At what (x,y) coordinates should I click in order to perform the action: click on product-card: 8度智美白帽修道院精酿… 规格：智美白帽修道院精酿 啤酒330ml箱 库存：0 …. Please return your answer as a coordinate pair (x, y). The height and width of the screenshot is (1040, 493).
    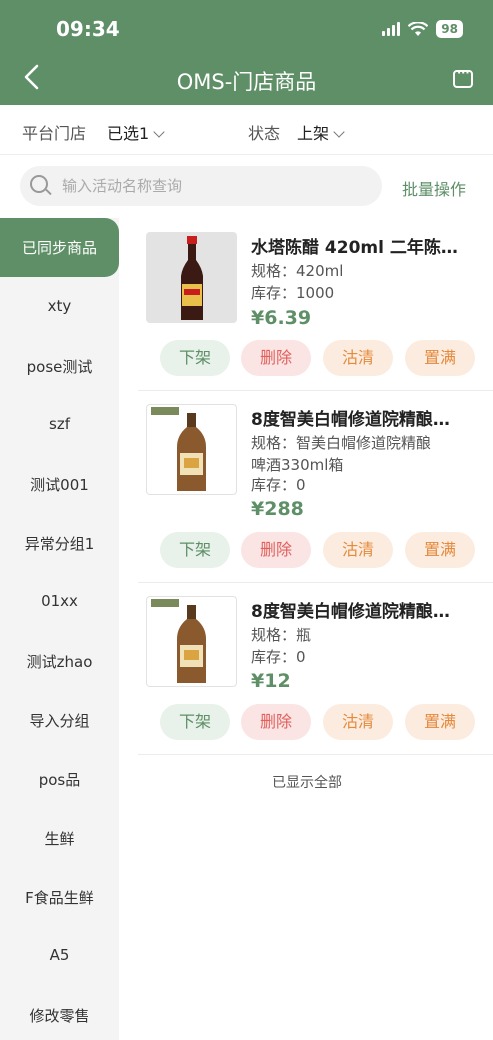
    Looking at the image, I should click on (315, 492).